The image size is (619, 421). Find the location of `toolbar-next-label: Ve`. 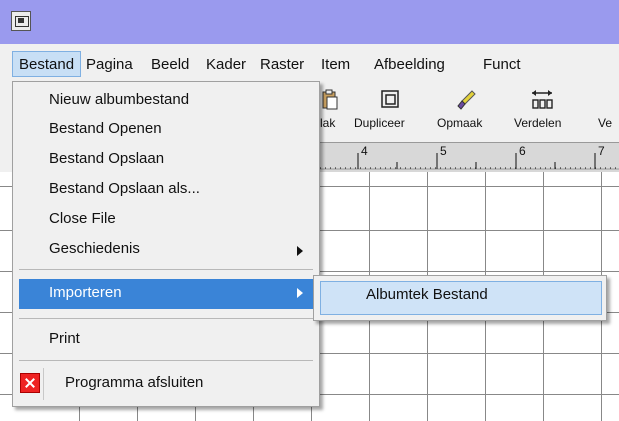

toolbar-next-label: Ve is located at coordinates (605, 123).